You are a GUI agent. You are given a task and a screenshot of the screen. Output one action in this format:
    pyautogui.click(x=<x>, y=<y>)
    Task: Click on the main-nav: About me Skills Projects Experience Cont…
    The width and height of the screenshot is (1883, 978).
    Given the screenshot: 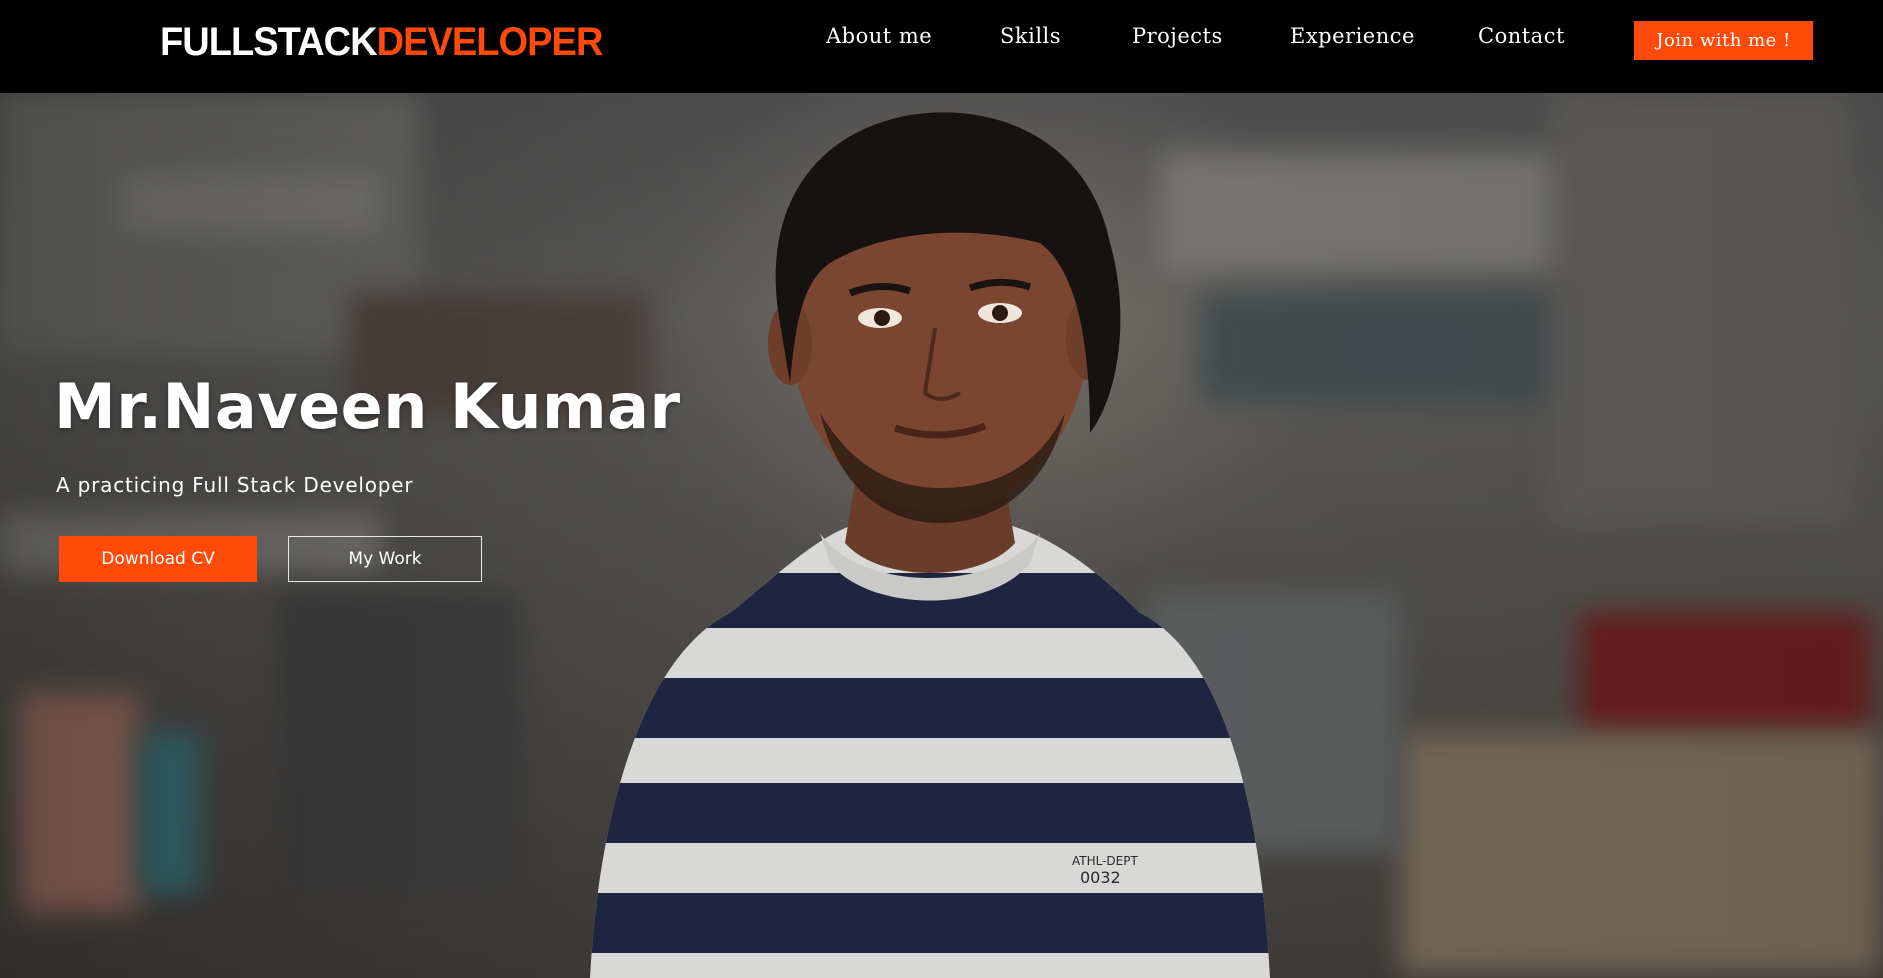 What is the action you would take?
    pyautogui.click(x=941, y=40)
    